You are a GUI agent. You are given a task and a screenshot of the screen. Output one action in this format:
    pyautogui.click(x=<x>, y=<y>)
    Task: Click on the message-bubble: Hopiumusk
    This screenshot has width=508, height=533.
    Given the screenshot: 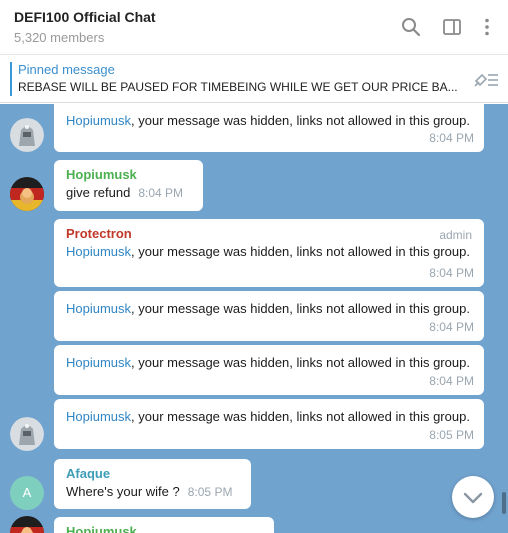 What is the action you would take?
    pyautogui.click(x=164, y=525)
    